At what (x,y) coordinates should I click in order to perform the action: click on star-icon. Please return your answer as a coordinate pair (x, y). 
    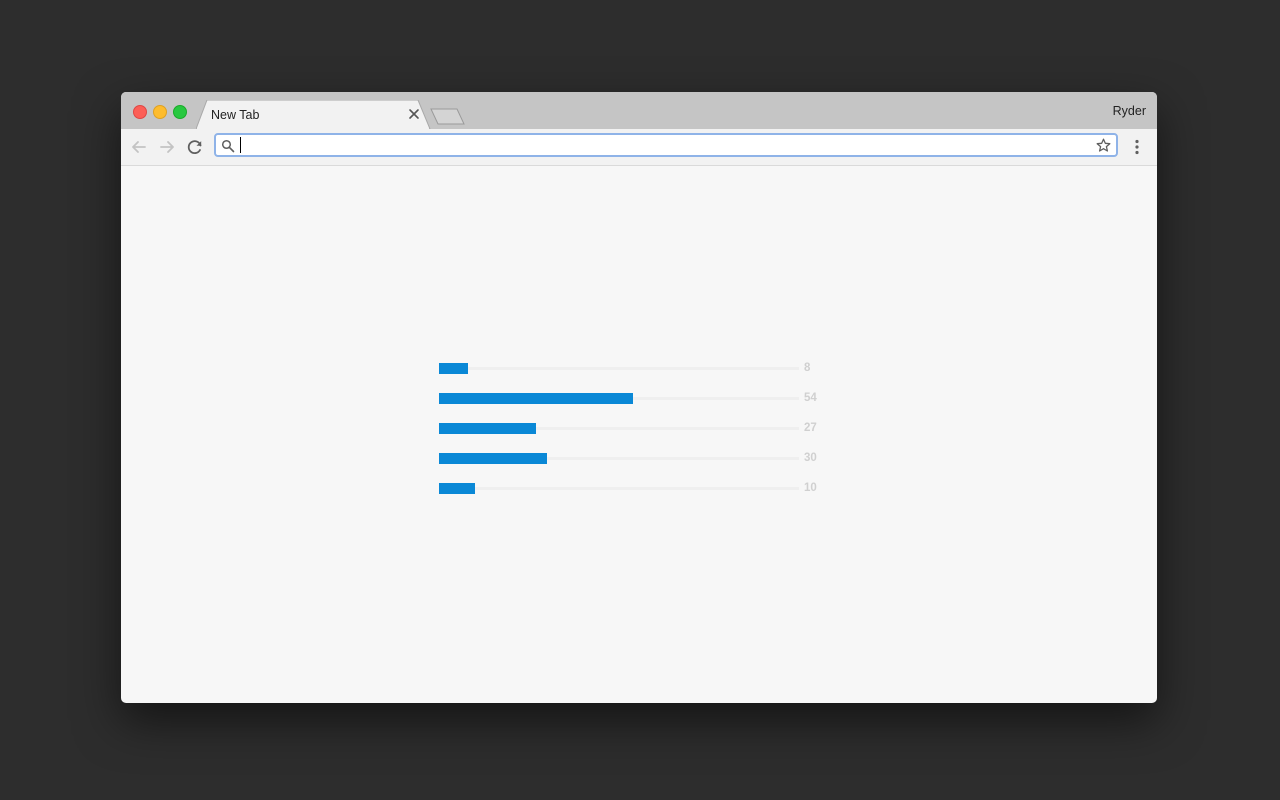
    Looking at the image, I should click on (1103, 145).